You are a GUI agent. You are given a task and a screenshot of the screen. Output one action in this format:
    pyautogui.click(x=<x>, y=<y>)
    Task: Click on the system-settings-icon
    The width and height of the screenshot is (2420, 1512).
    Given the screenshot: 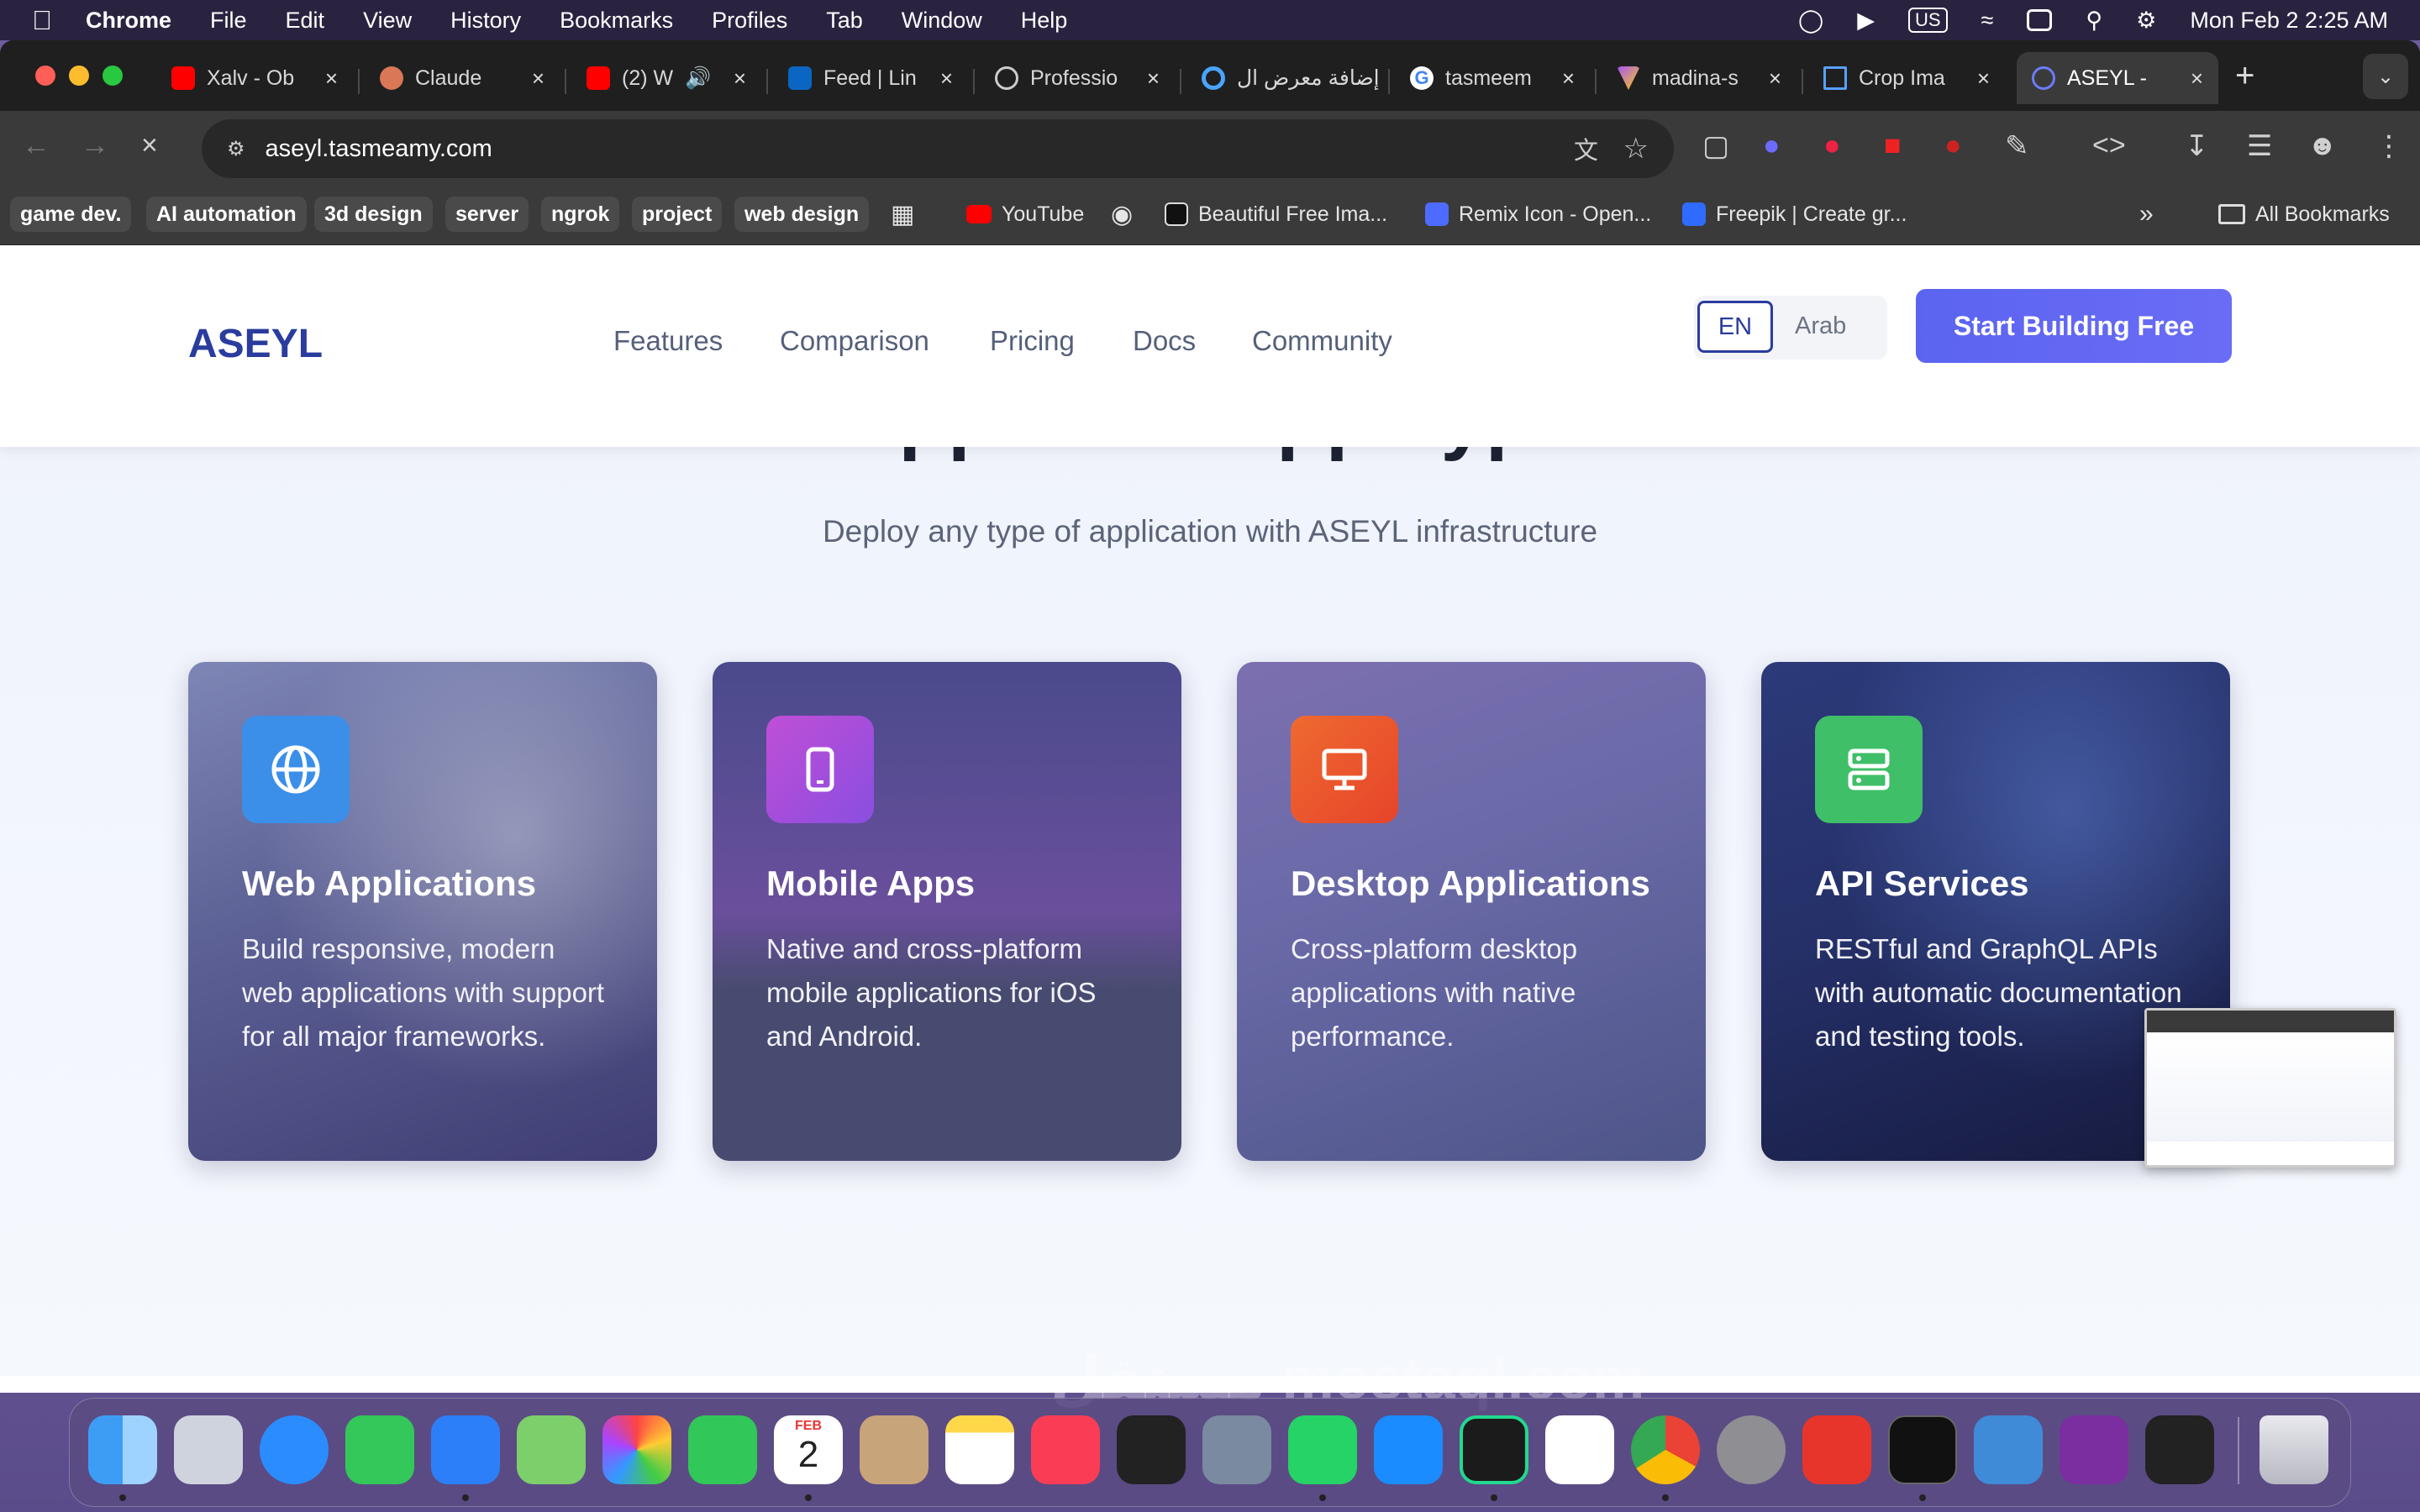 What is the action you would take?
    pyautogui.click(x=1751, y=1449)
    